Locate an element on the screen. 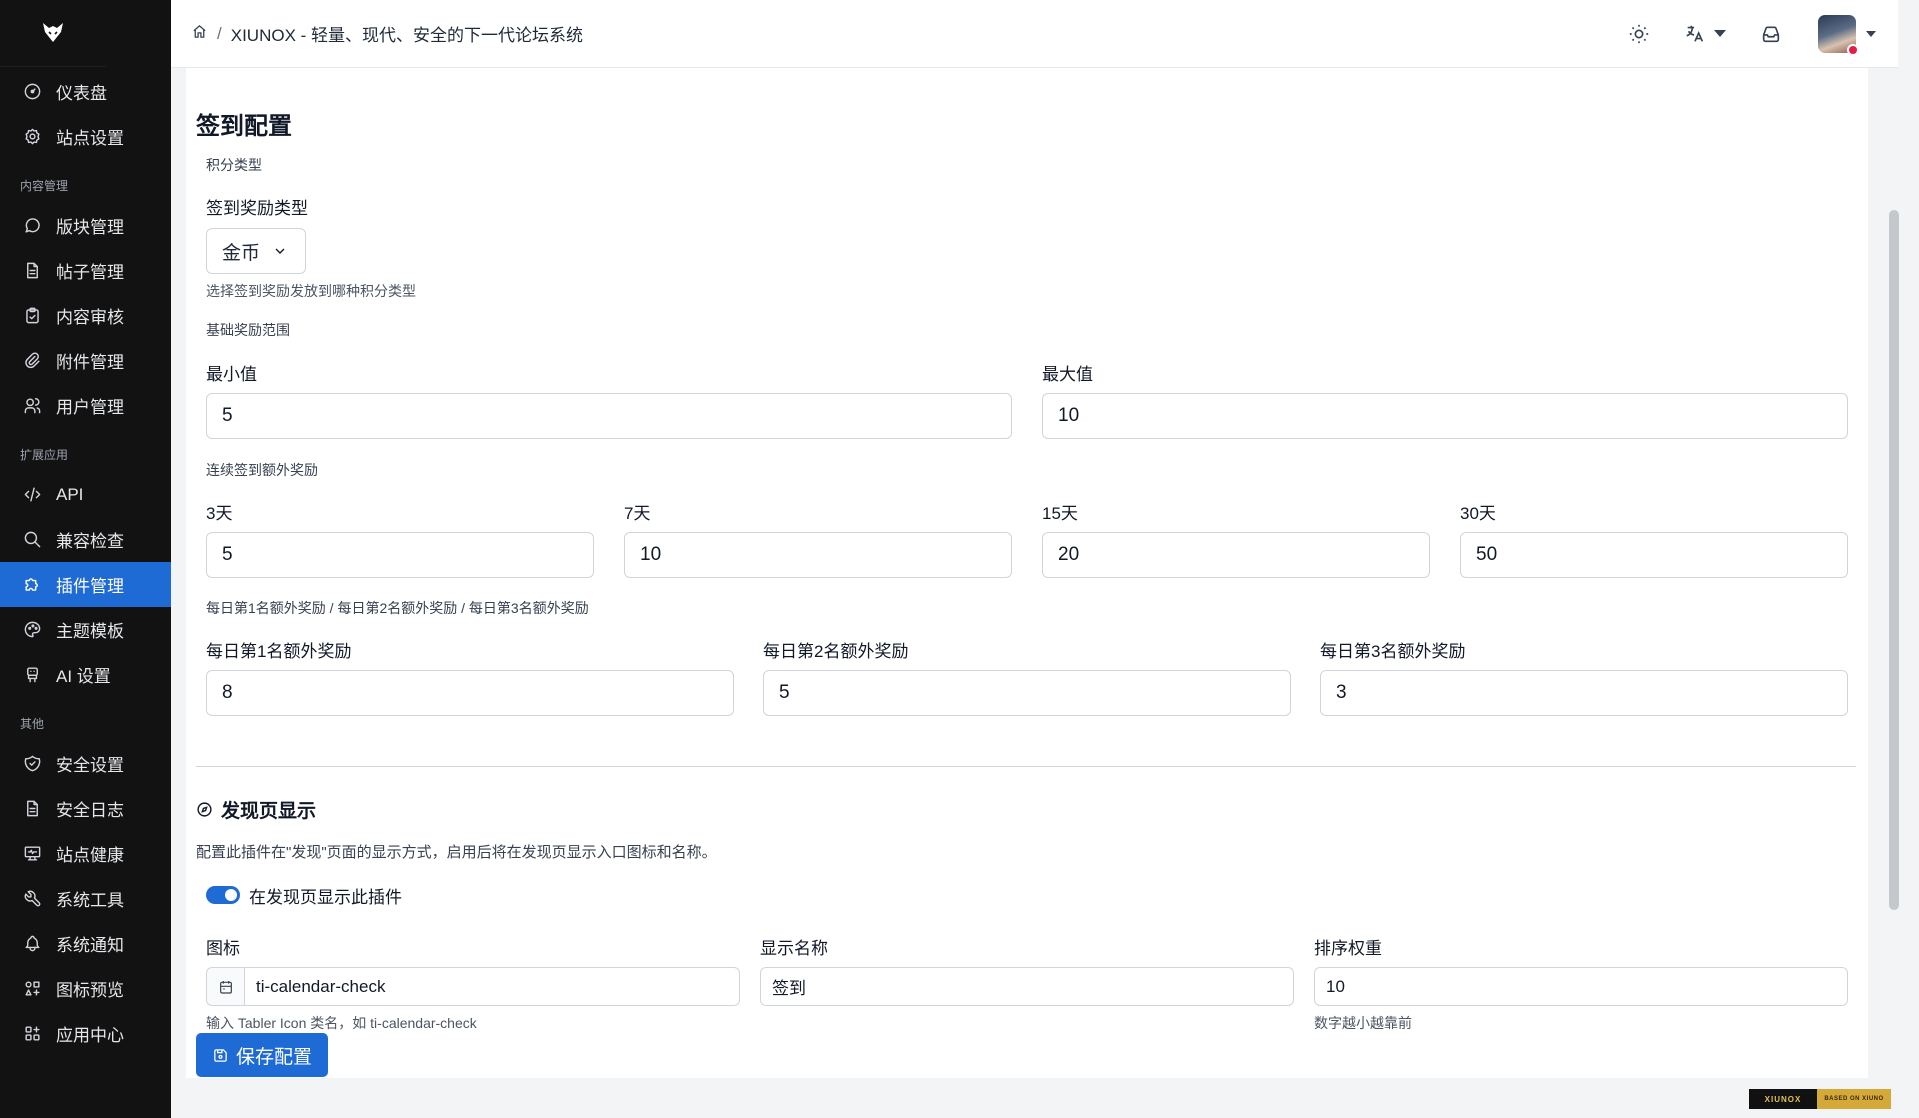  sidebar-item-review: 内容审核 is located at coordinates (85, 315).